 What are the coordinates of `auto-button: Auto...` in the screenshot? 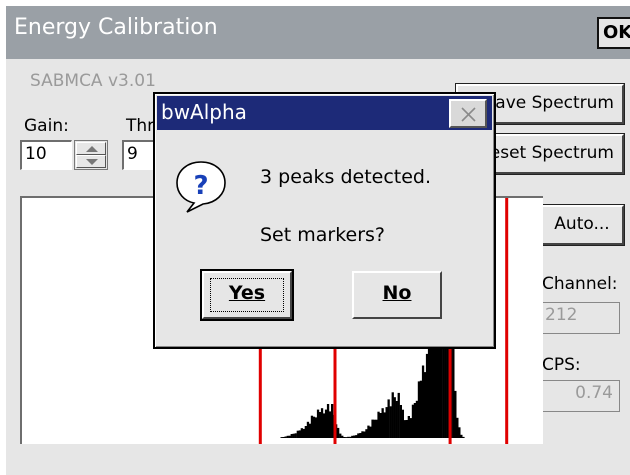 It's located at (582, 225).